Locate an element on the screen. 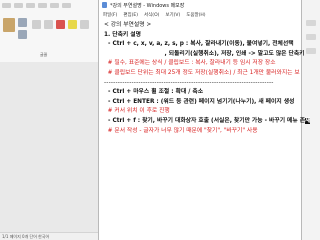 This screenshot has width=320, height=240. notepad-app-icon is located at coordinates (104, 5).